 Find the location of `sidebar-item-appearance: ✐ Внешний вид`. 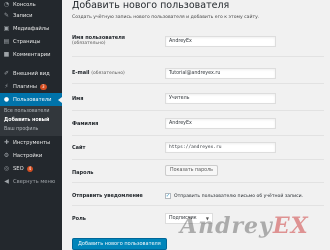

sidebar-item-appearance: ✐ Внешний вид is located at coordinates (31, 73).